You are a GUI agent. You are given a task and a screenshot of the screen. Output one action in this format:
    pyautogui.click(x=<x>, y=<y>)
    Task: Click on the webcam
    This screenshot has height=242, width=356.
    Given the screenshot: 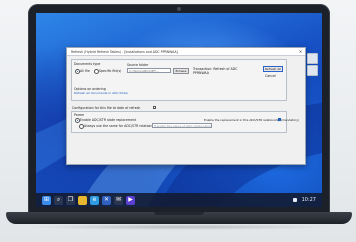 What is the action you would take?
    pyautogui.click(x=179, y=9)
    